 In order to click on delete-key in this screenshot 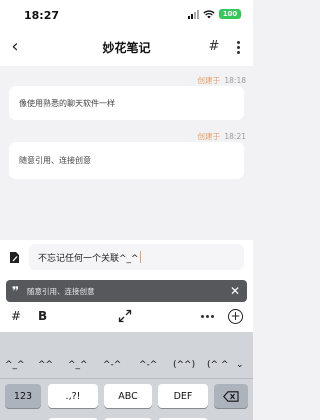, I will do `click(231, 396)`.